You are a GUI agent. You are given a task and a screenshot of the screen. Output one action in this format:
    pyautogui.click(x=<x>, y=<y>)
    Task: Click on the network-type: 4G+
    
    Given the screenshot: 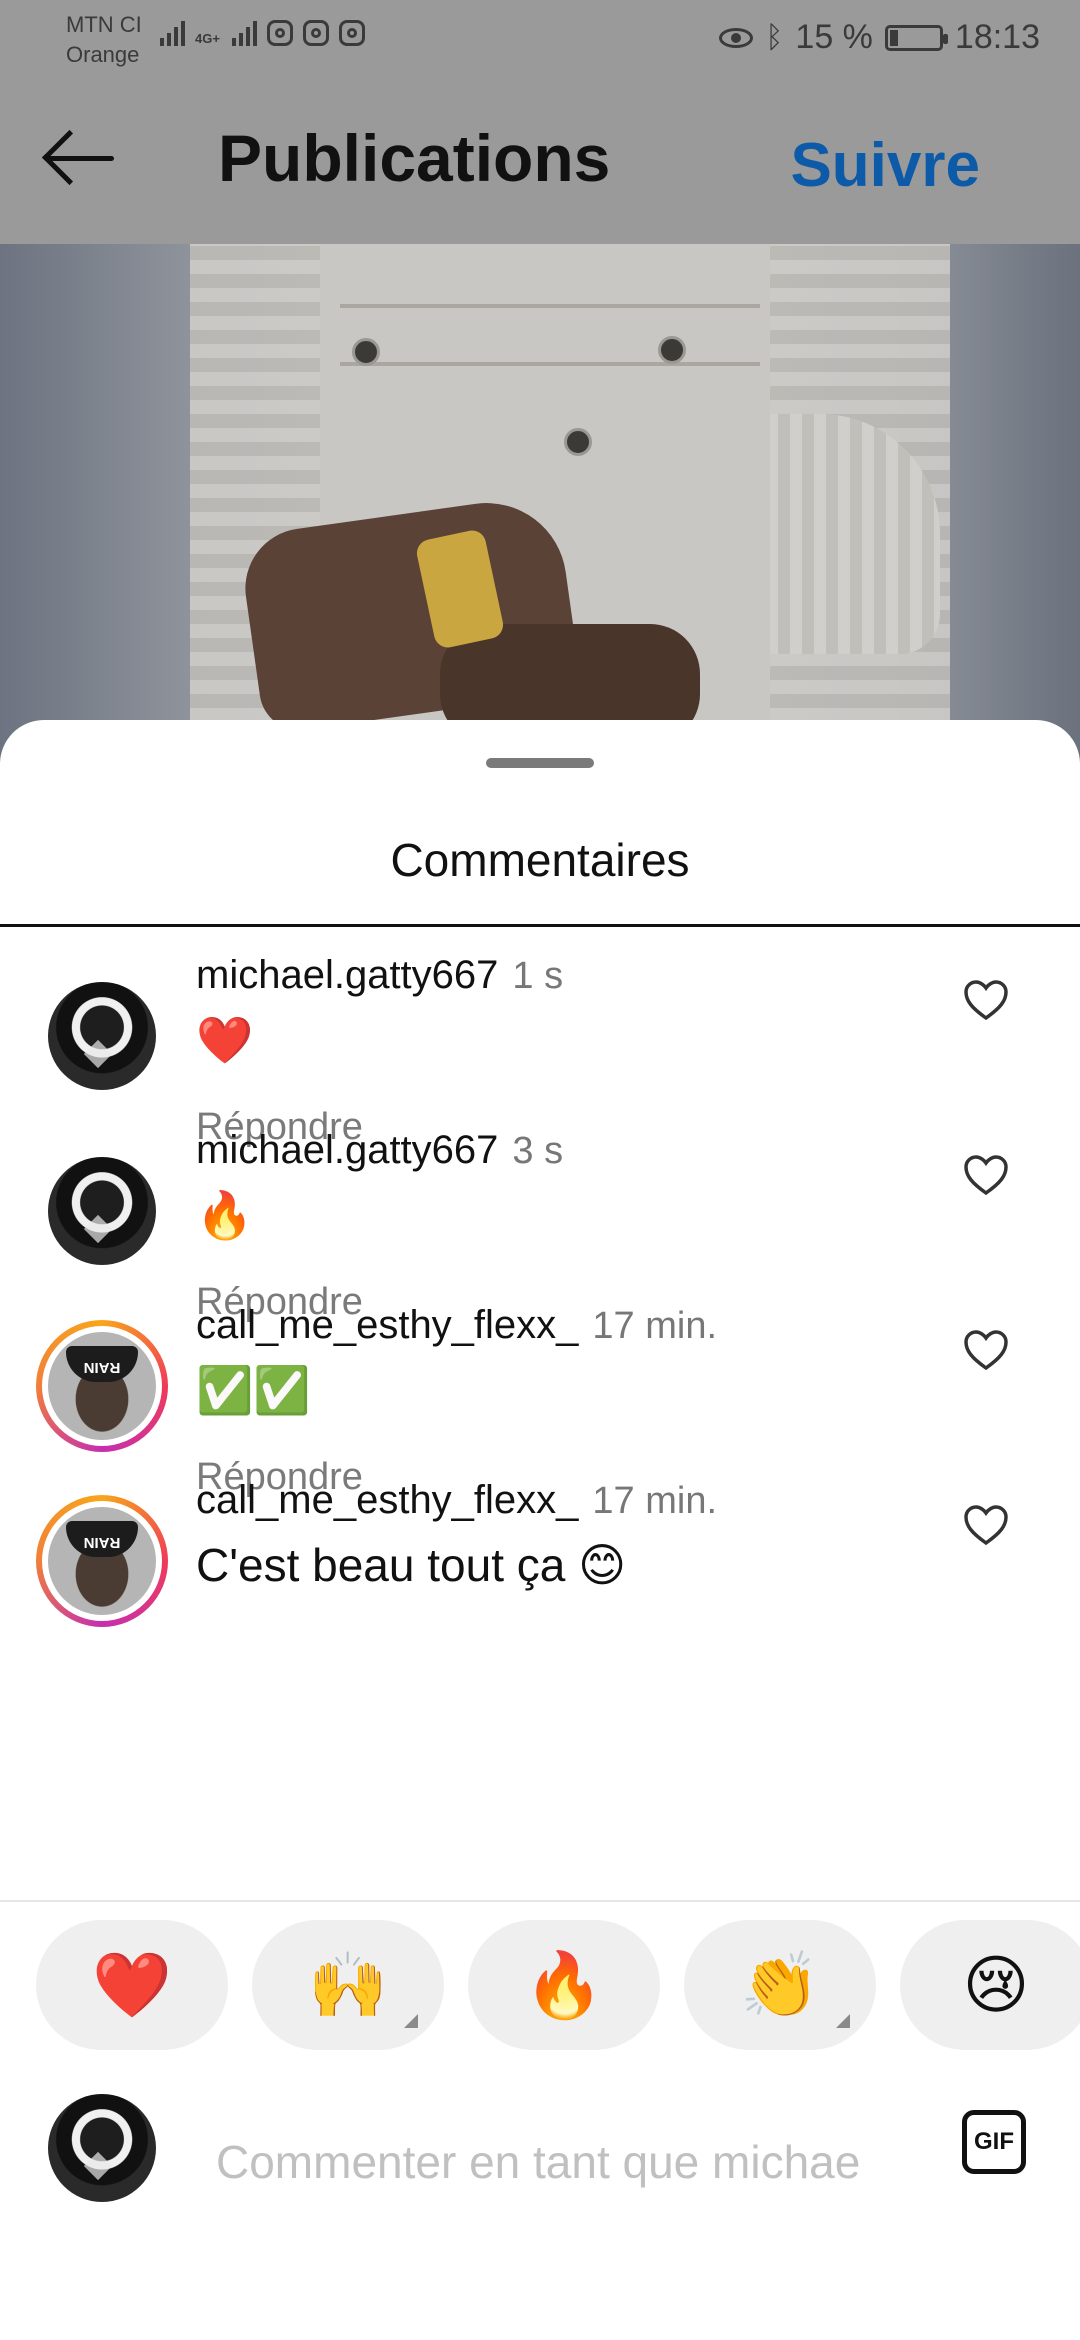 What is the action you would take?
    pyautogui.click(x=207, y=38)
    